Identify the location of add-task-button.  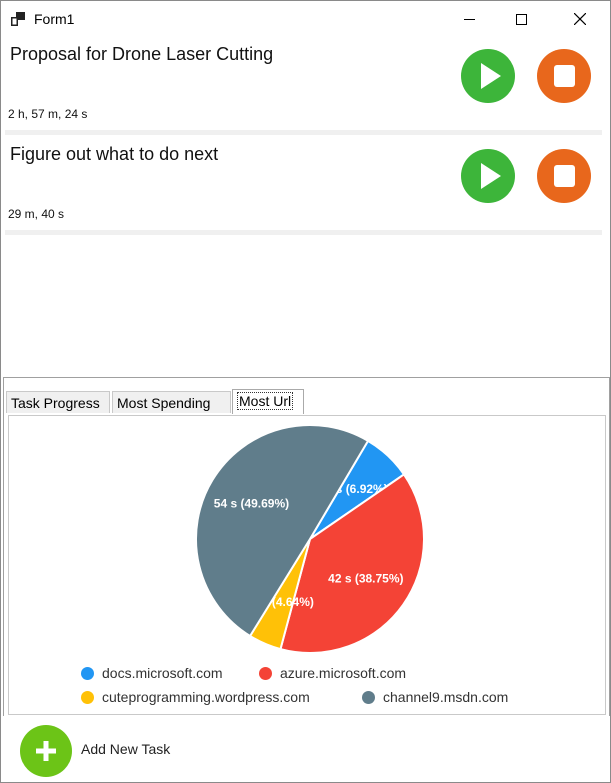
(46, 751).